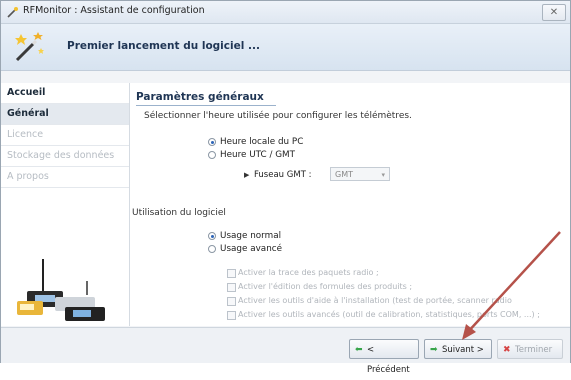 This screenshot has width=571, height=380. Describe the element at coordinates (65, 156) in the screenshot. I see `sidebar-item-stockage: Stockage des données` at that location.